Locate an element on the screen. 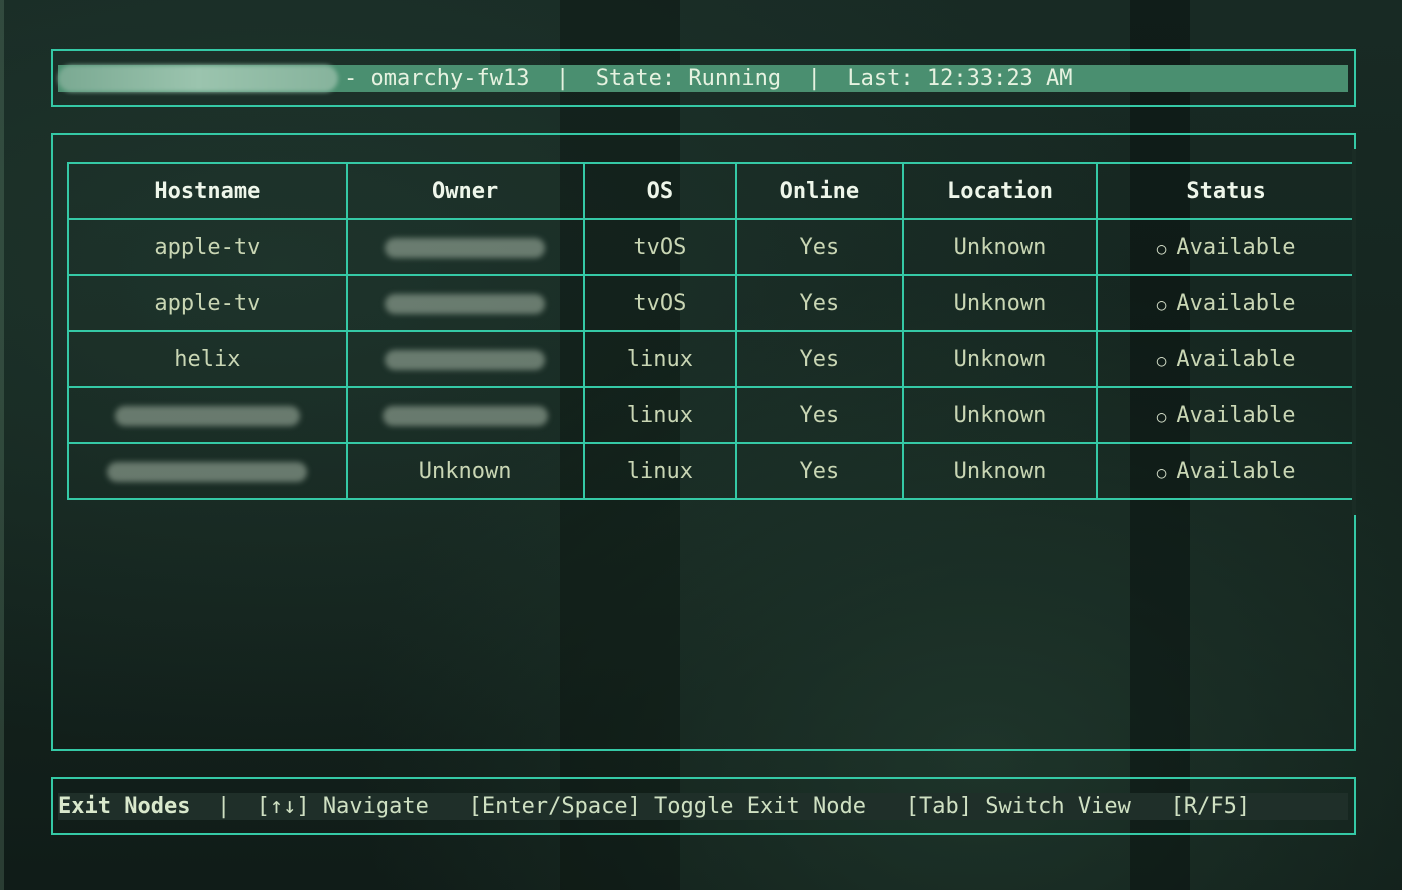  hostname-cell: helix is located at coordinates (207, 359).